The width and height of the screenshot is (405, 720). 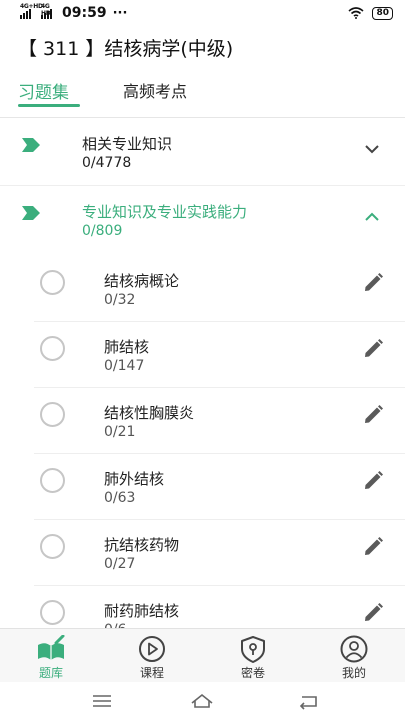 I want to click on tab-exercises: 习题集, so click(x=43, y=90).